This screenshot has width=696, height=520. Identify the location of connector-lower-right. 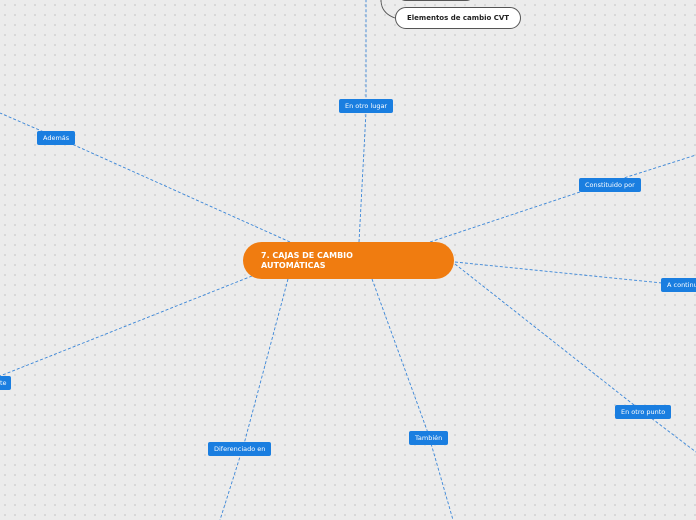
(575, 358).